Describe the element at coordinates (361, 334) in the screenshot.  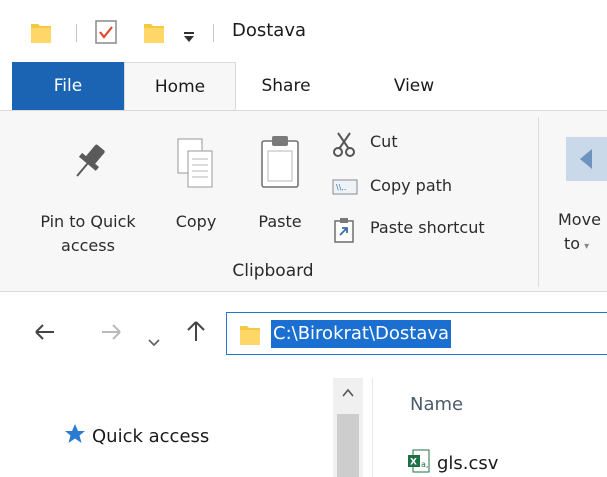
I see `address-path: C:\Birokrat\Dostava` at that location.